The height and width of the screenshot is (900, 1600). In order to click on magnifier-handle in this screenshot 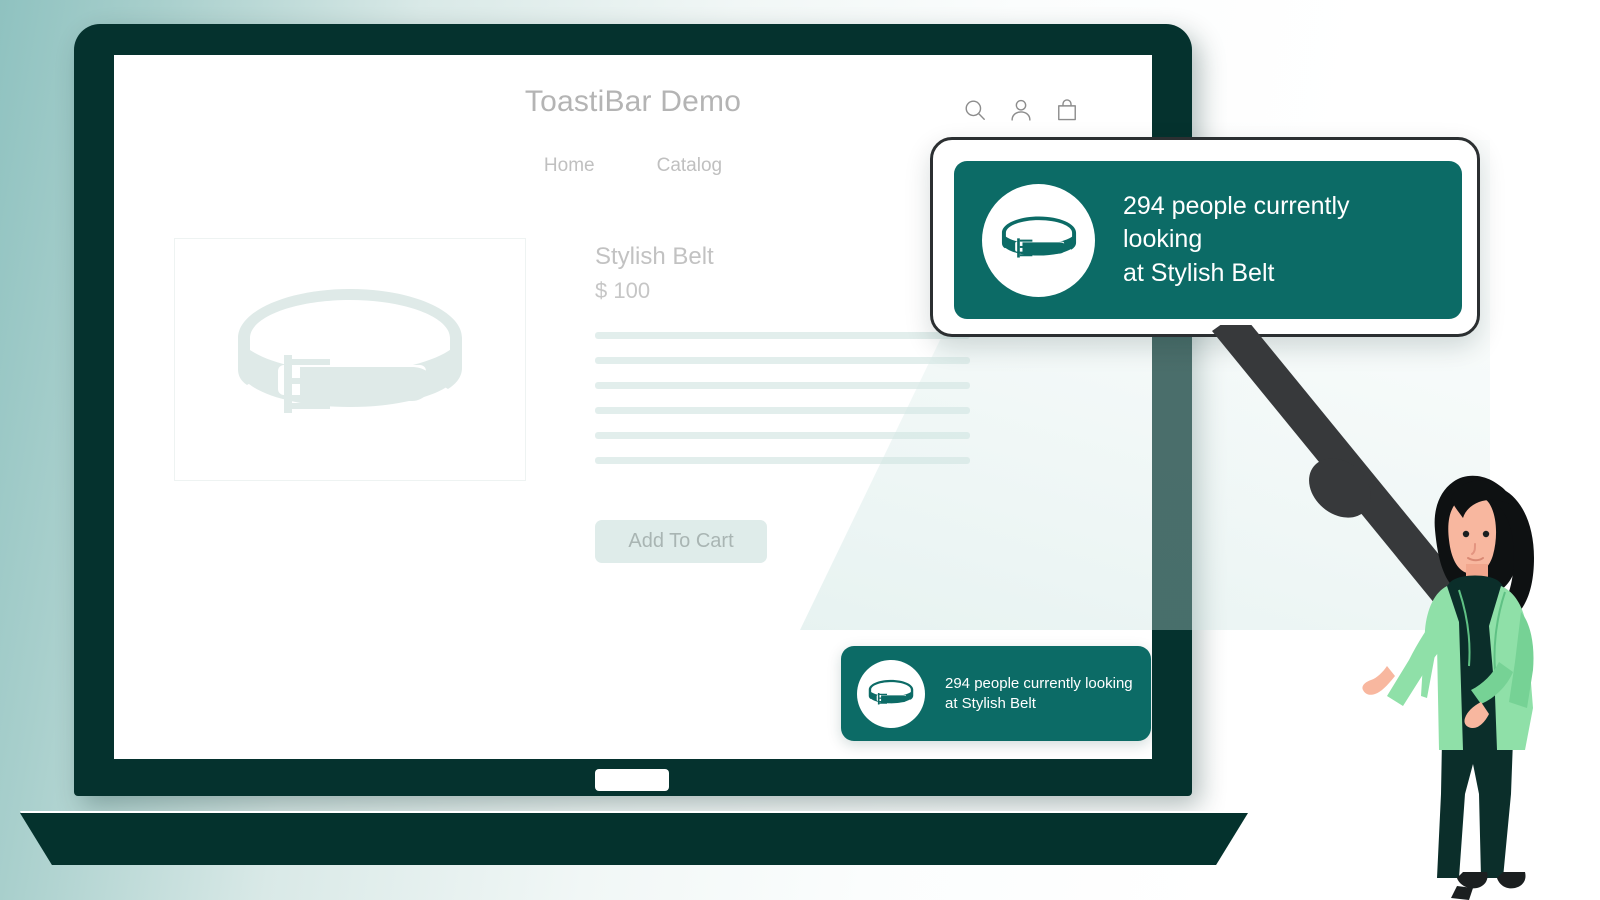, I will do `click(1355, 495)`.